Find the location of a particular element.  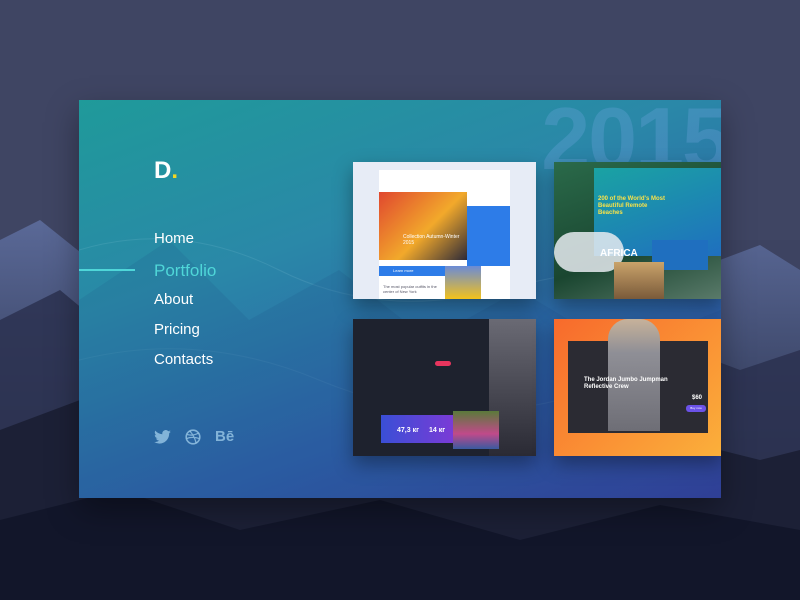

thumb-stat-2: 14 кг is located at coordinates (437, 430).